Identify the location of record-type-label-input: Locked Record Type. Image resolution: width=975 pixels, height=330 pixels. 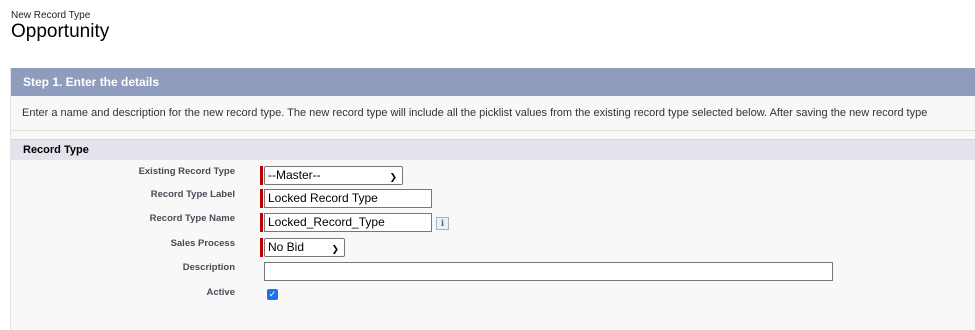
(348, 198).